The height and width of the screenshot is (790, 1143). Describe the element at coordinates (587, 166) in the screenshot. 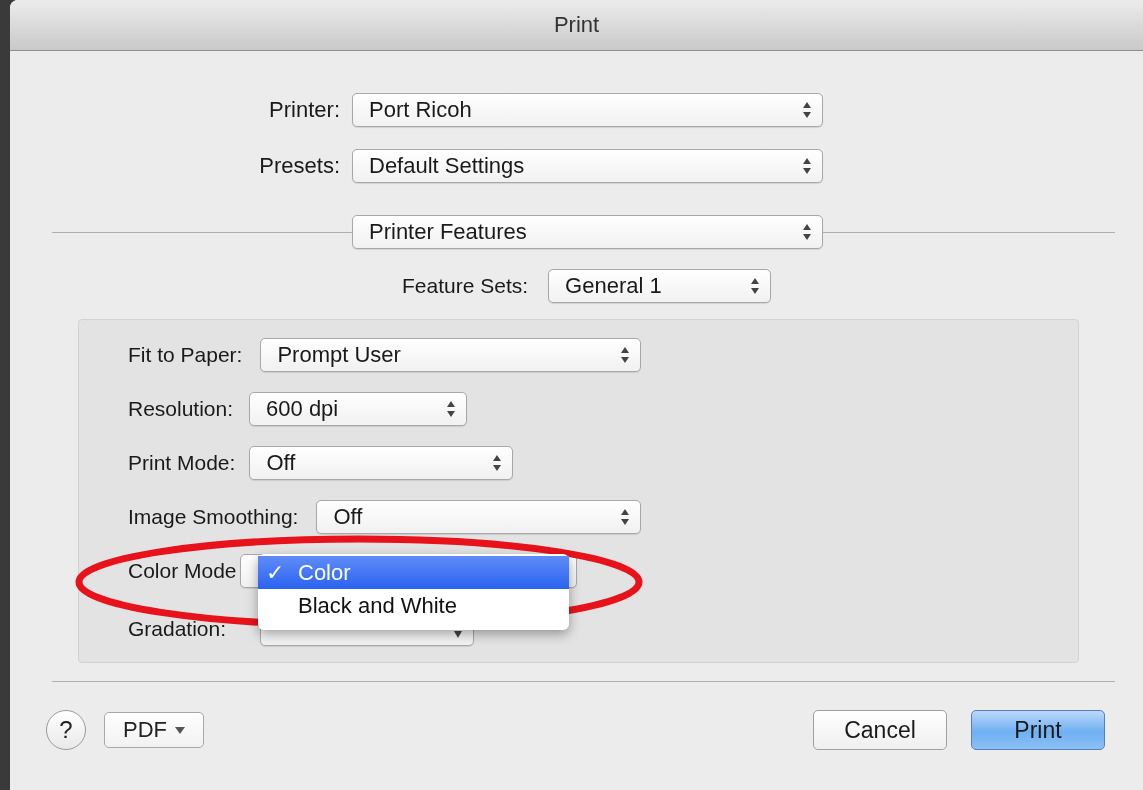

I see `popup-menu-button: Default Settings` at that location.